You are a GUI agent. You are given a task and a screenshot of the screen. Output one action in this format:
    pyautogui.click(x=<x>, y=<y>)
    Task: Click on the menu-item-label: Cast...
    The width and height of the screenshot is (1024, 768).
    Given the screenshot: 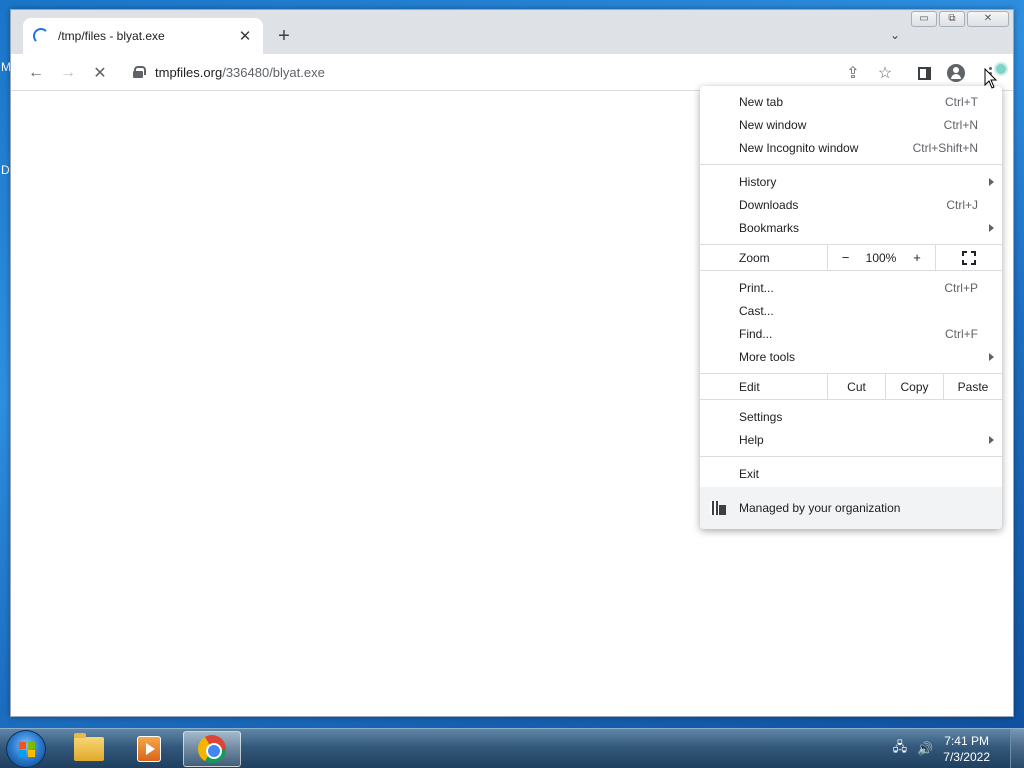 What is the action you would take?
    pyautogui.click(x=756, y=310)
    